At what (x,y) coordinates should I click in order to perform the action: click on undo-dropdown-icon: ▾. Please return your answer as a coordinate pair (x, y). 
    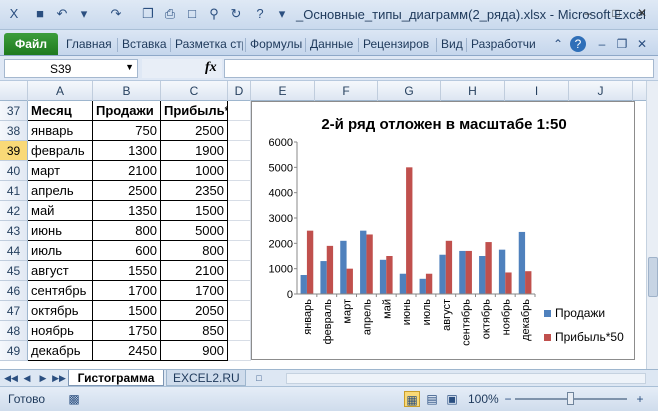
    Looking at the image, I should click on (84, 14).